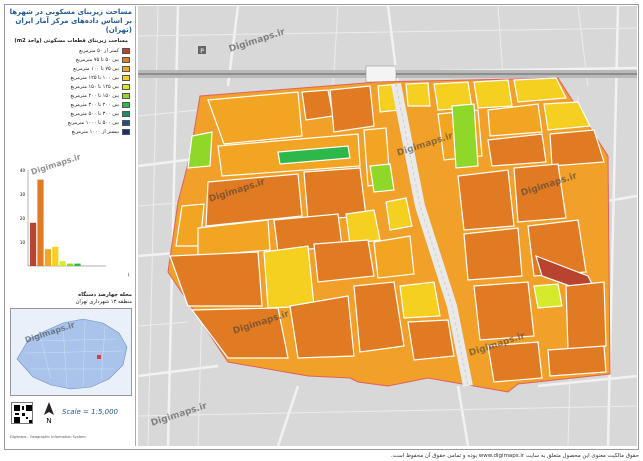  I want to click on legend-item: بین ۷۵ تا ۱۰۰ مترمربع, so click(71, 69).